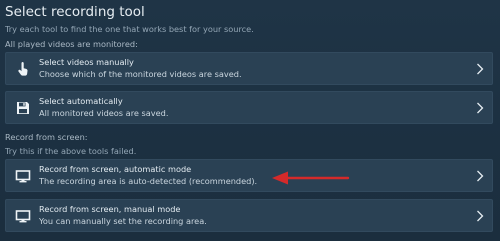 This screenshot has height=241, width=500. I want to click on option-title: Record from screen, automatic mode, so click(115, 169).